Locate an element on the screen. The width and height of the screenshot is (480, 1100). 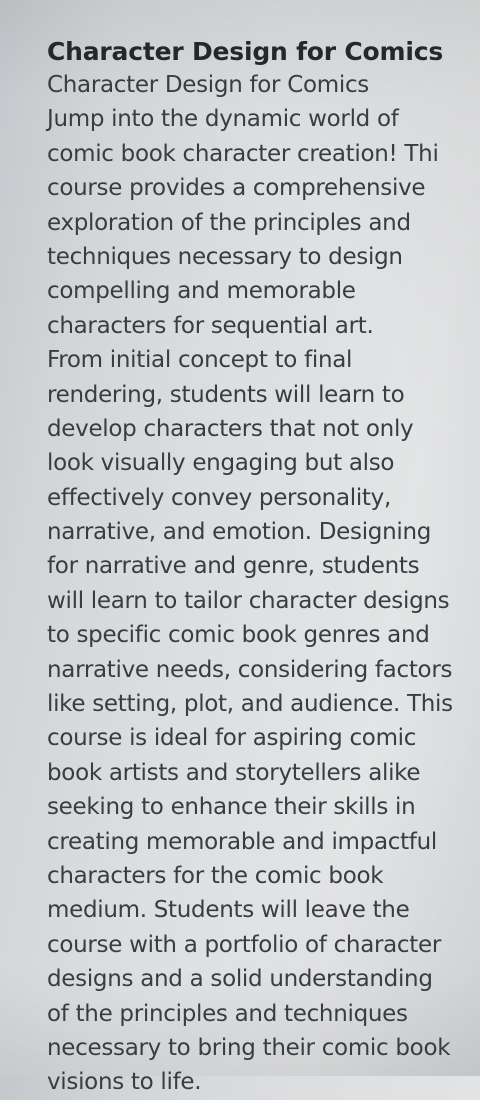
text-line: course is ideal for aspiring comic is located at coordinates (232, 738).